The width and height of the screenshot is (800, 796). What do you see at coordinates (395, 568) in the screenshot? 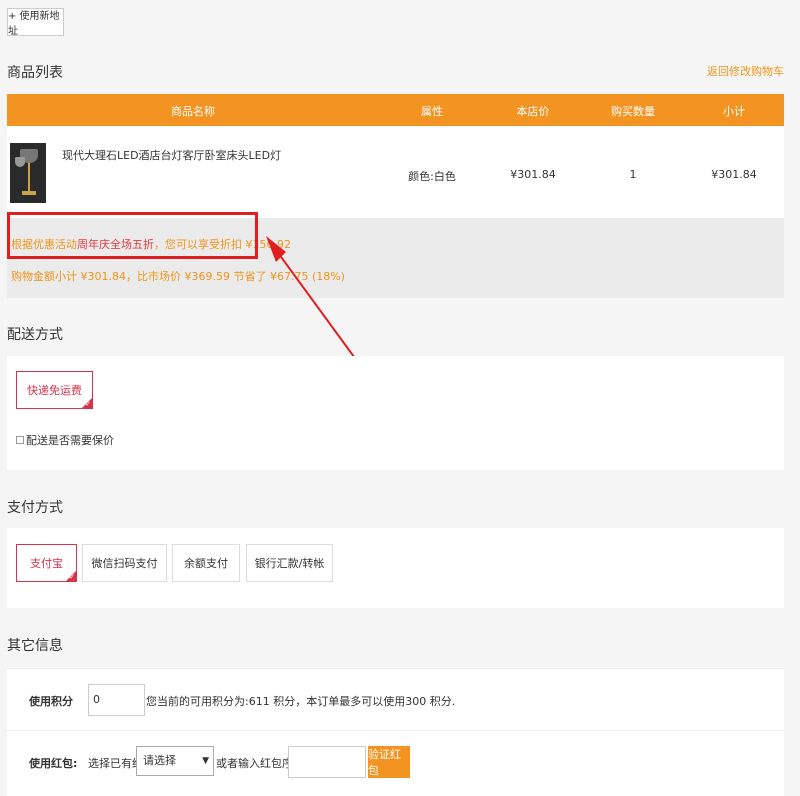
I see `payment-panel: 支付宝 ✓ 微信扫码支付 余额支付 银行汇款/转帐` at bounding box center [395, 568].